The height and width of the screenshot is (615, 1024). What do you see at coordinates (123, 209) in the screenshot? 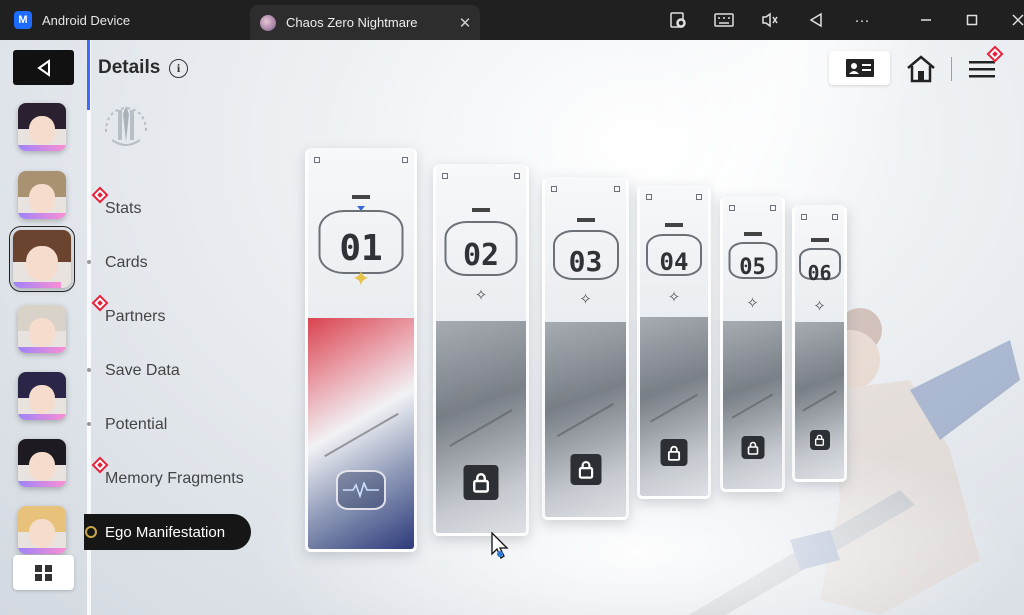
I see `menu-item-stats: Stats` at bounding box center [123, 209].